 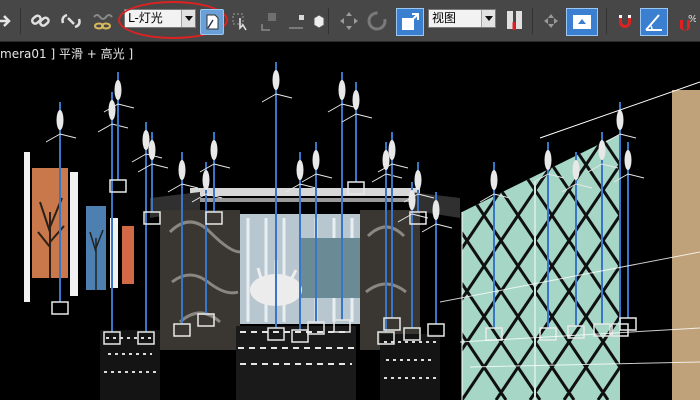 What do you see at coordinates (41, 21) in the screenshot?
I see `link-icon` at bounding box center [41, 21].